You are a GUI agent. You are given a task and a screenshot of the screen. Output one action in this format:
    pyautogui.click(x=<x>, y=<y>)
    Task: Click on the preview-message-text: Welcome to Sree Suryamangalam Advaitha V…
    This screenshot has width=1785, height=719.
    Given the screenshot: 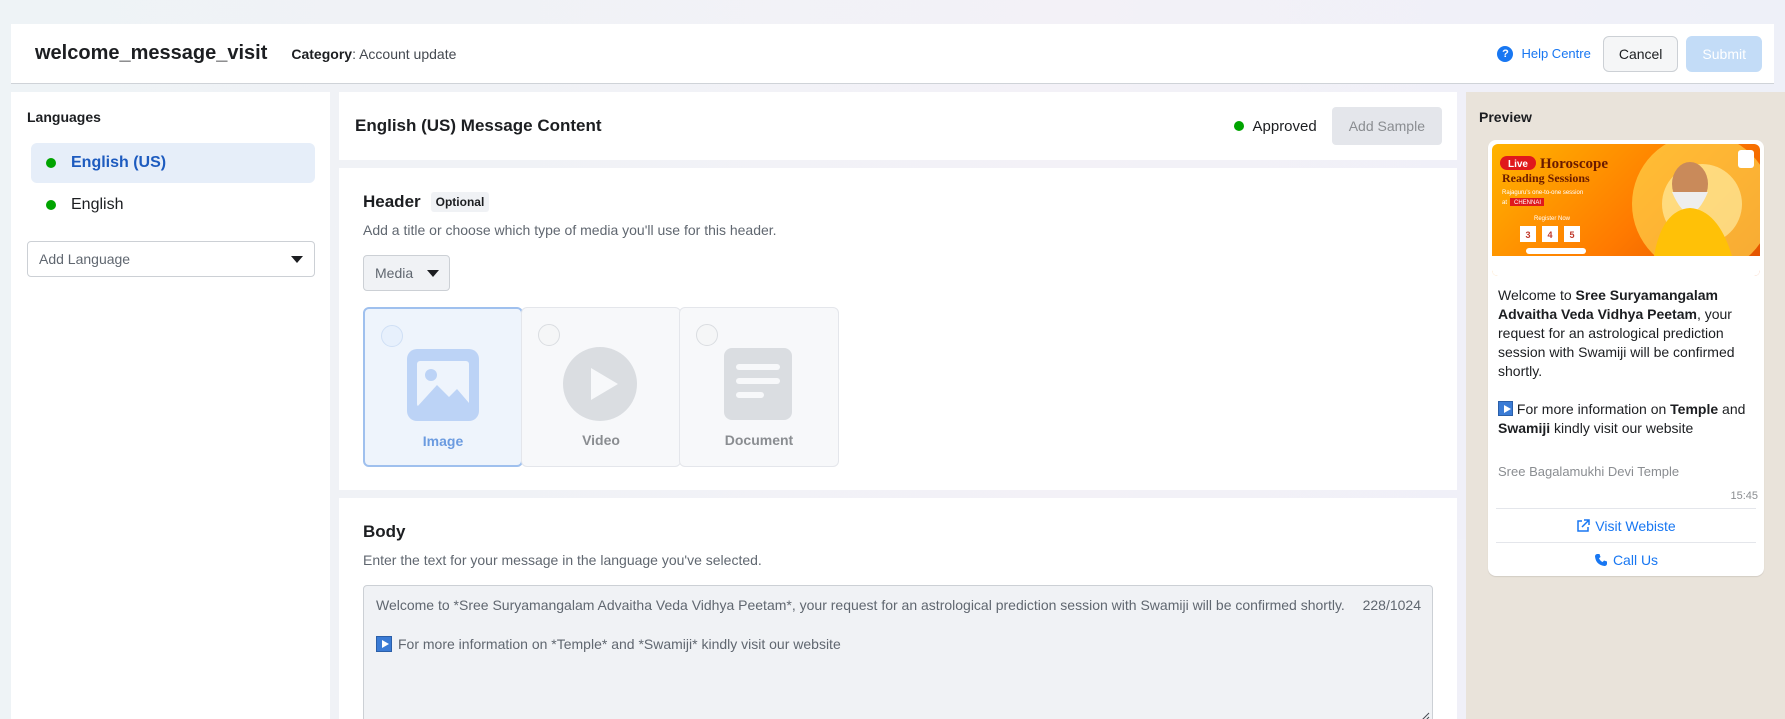 What is the action you would take?
    pyautogui.click(x=1627, y=371)
    